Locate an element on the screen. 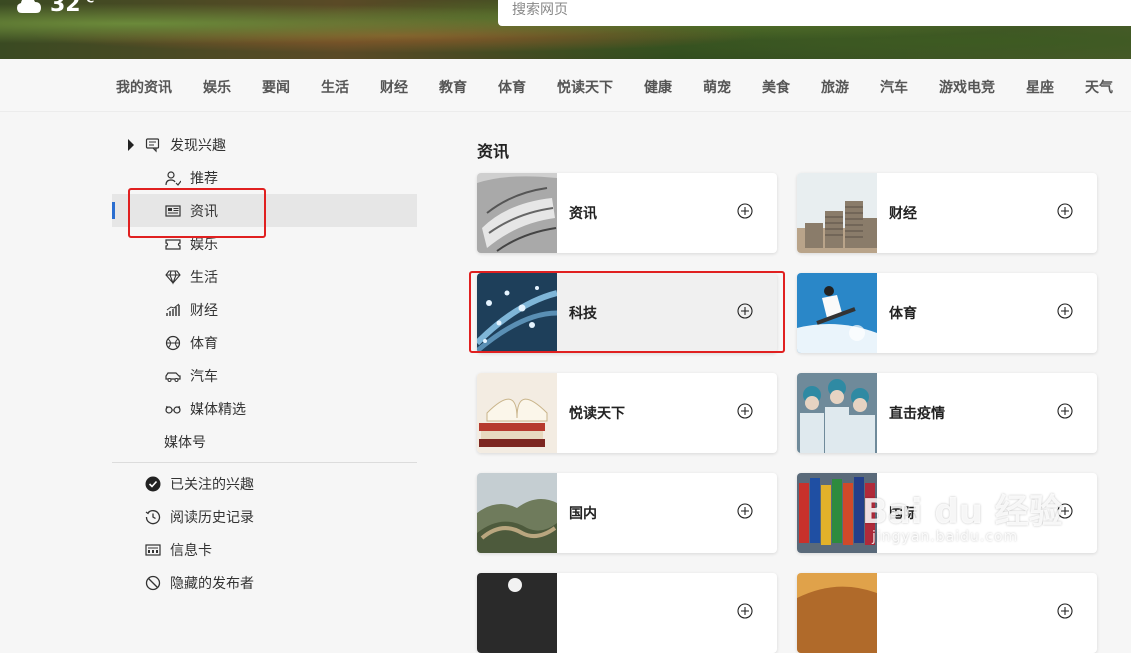 The image size is (1131, 653). category-tab-10: 美食 is located at coordinates (776, 87).